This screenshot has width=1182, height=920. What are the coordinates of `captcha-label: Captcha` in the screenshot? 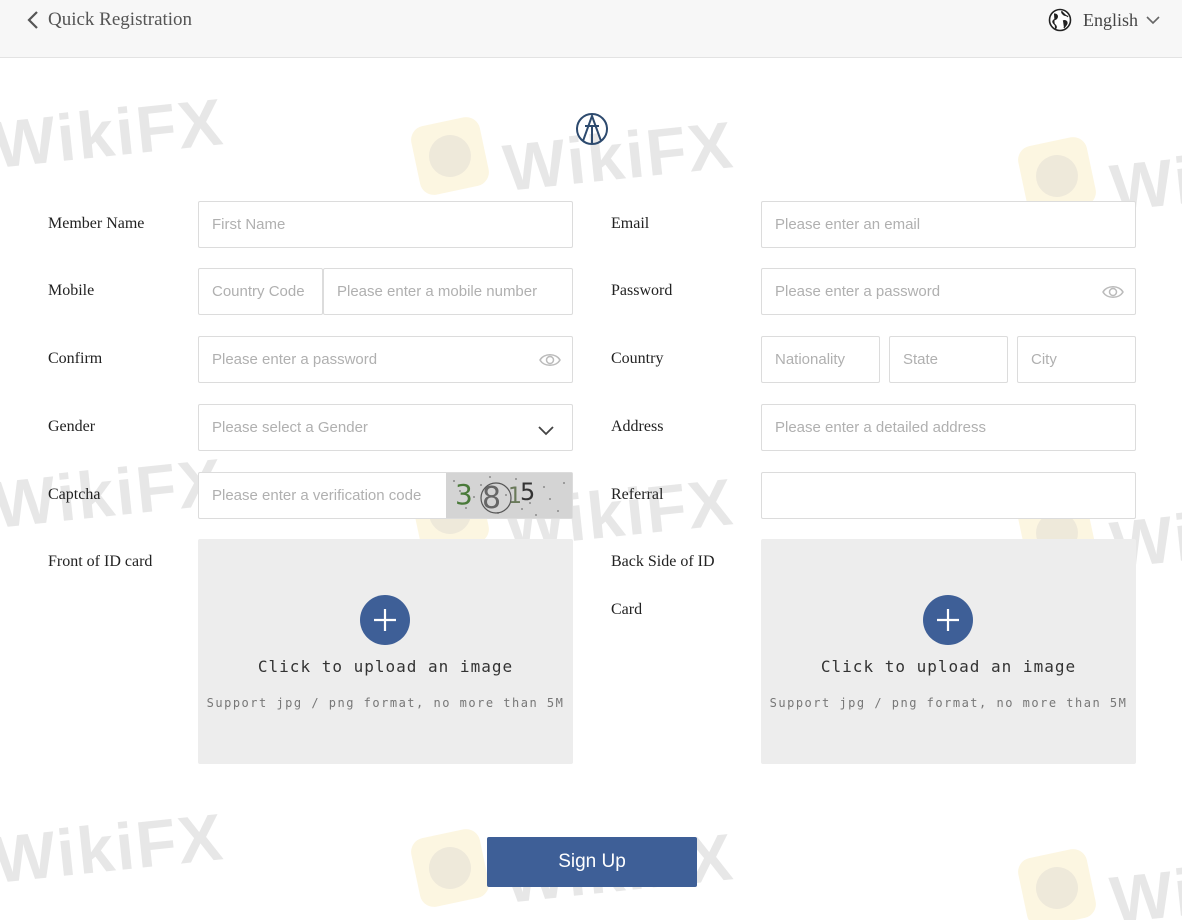 It's located at (74, 494).